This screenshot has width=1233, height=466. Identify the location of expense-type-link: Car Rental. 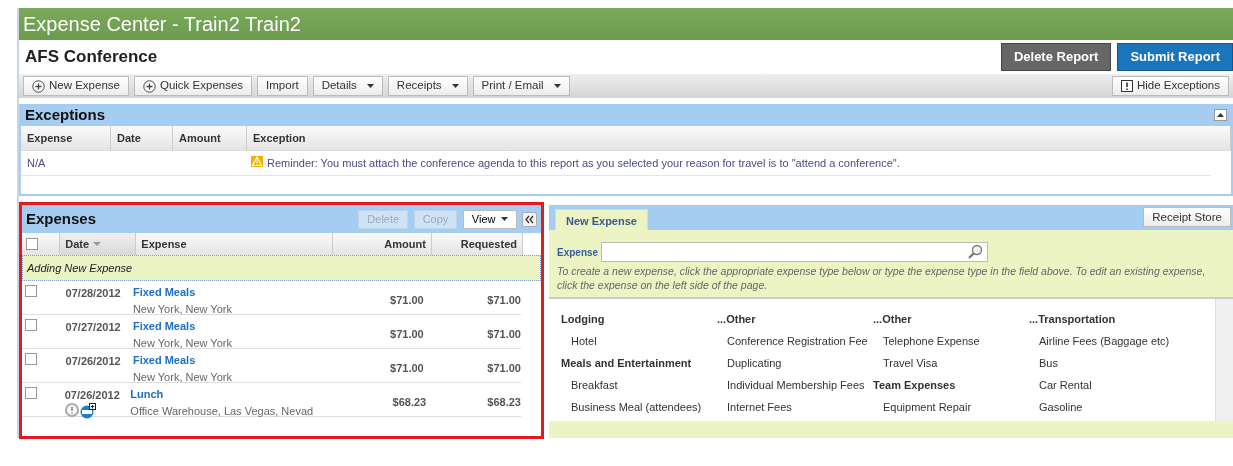
(1107, 388).